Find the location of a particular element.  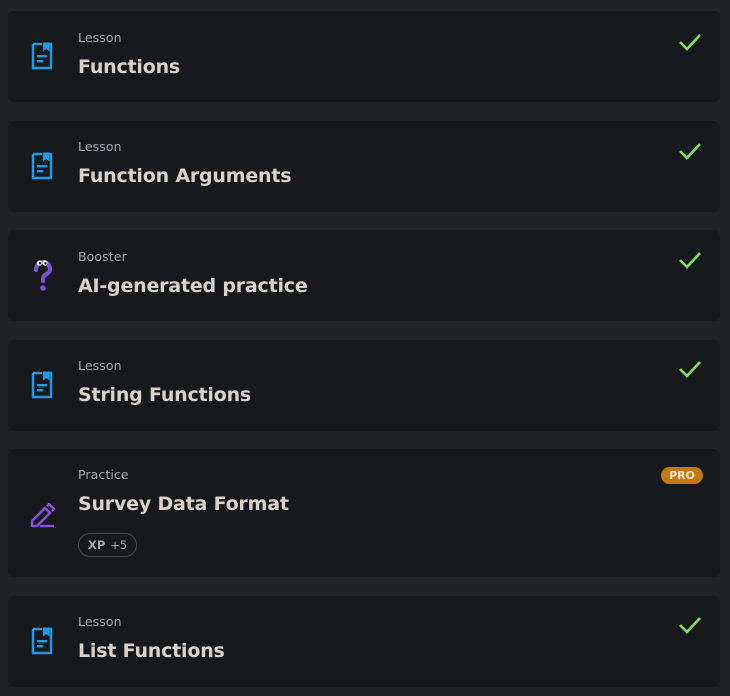

item-title: List Functions is located at coordinates (151, 651).